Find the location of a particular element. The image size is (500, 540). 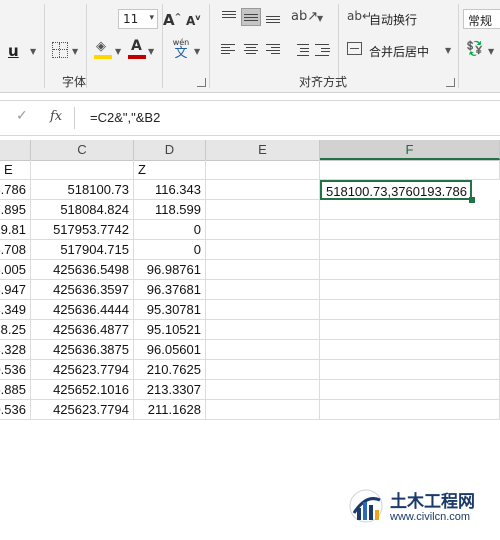

insert-function-icon: fx is located at coordinates (56, 116).